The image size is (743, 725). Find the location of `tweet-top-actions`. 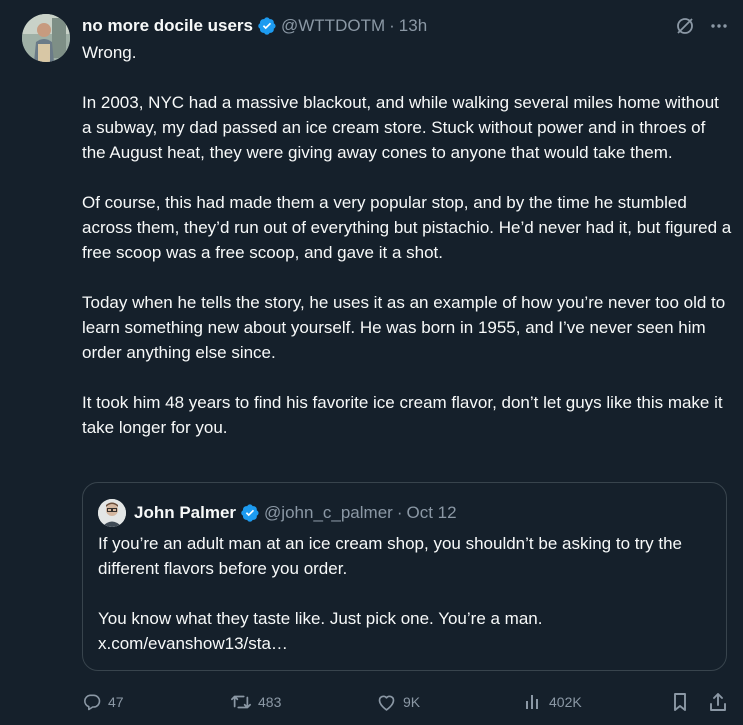

tweet-top-actions is located at coordinates (702, 26).